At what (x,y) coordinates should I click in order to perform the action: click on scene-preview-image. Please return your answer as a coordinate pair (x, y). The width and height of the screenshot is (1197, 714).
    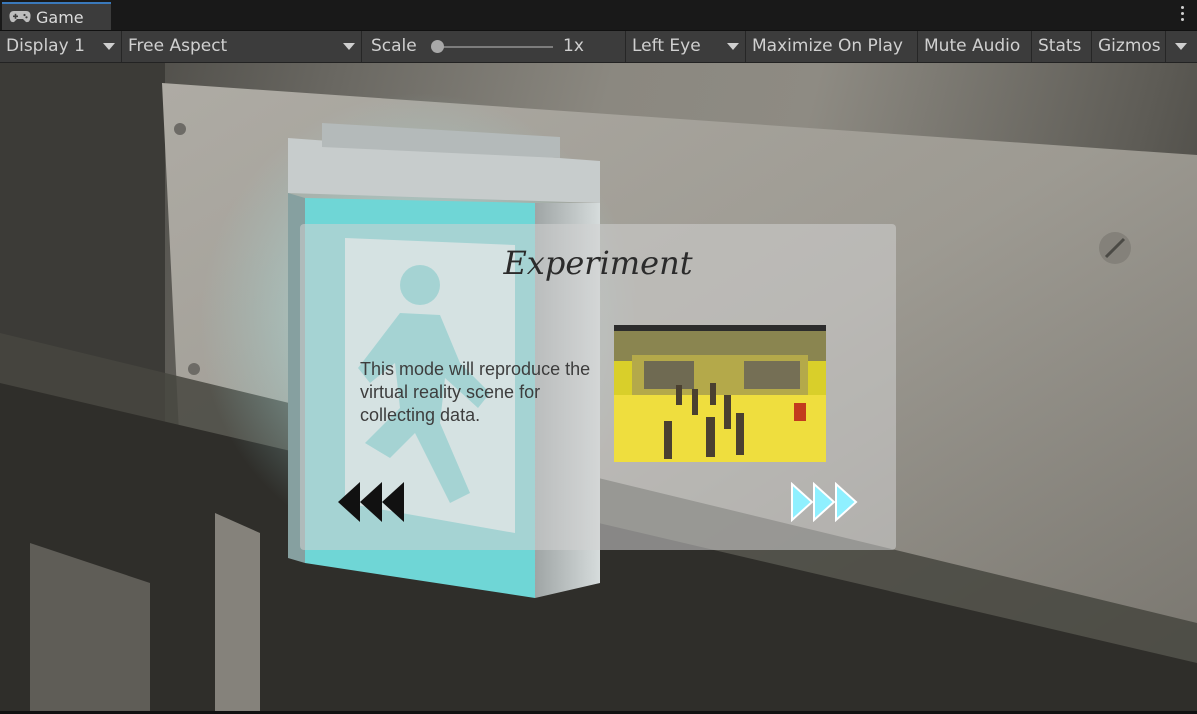
    Looking at the image, I should click on (720, 393).